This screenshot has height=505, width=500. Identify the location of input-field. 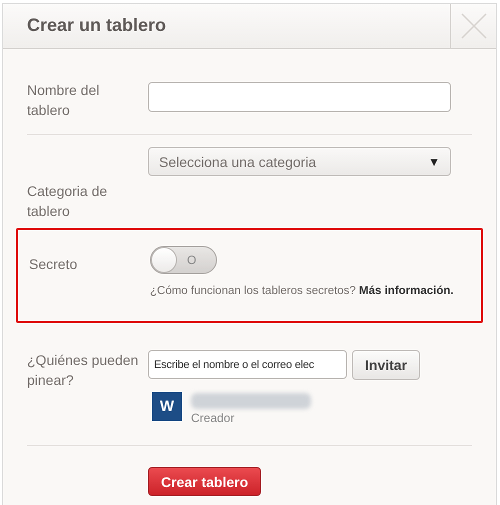
(299, 97).